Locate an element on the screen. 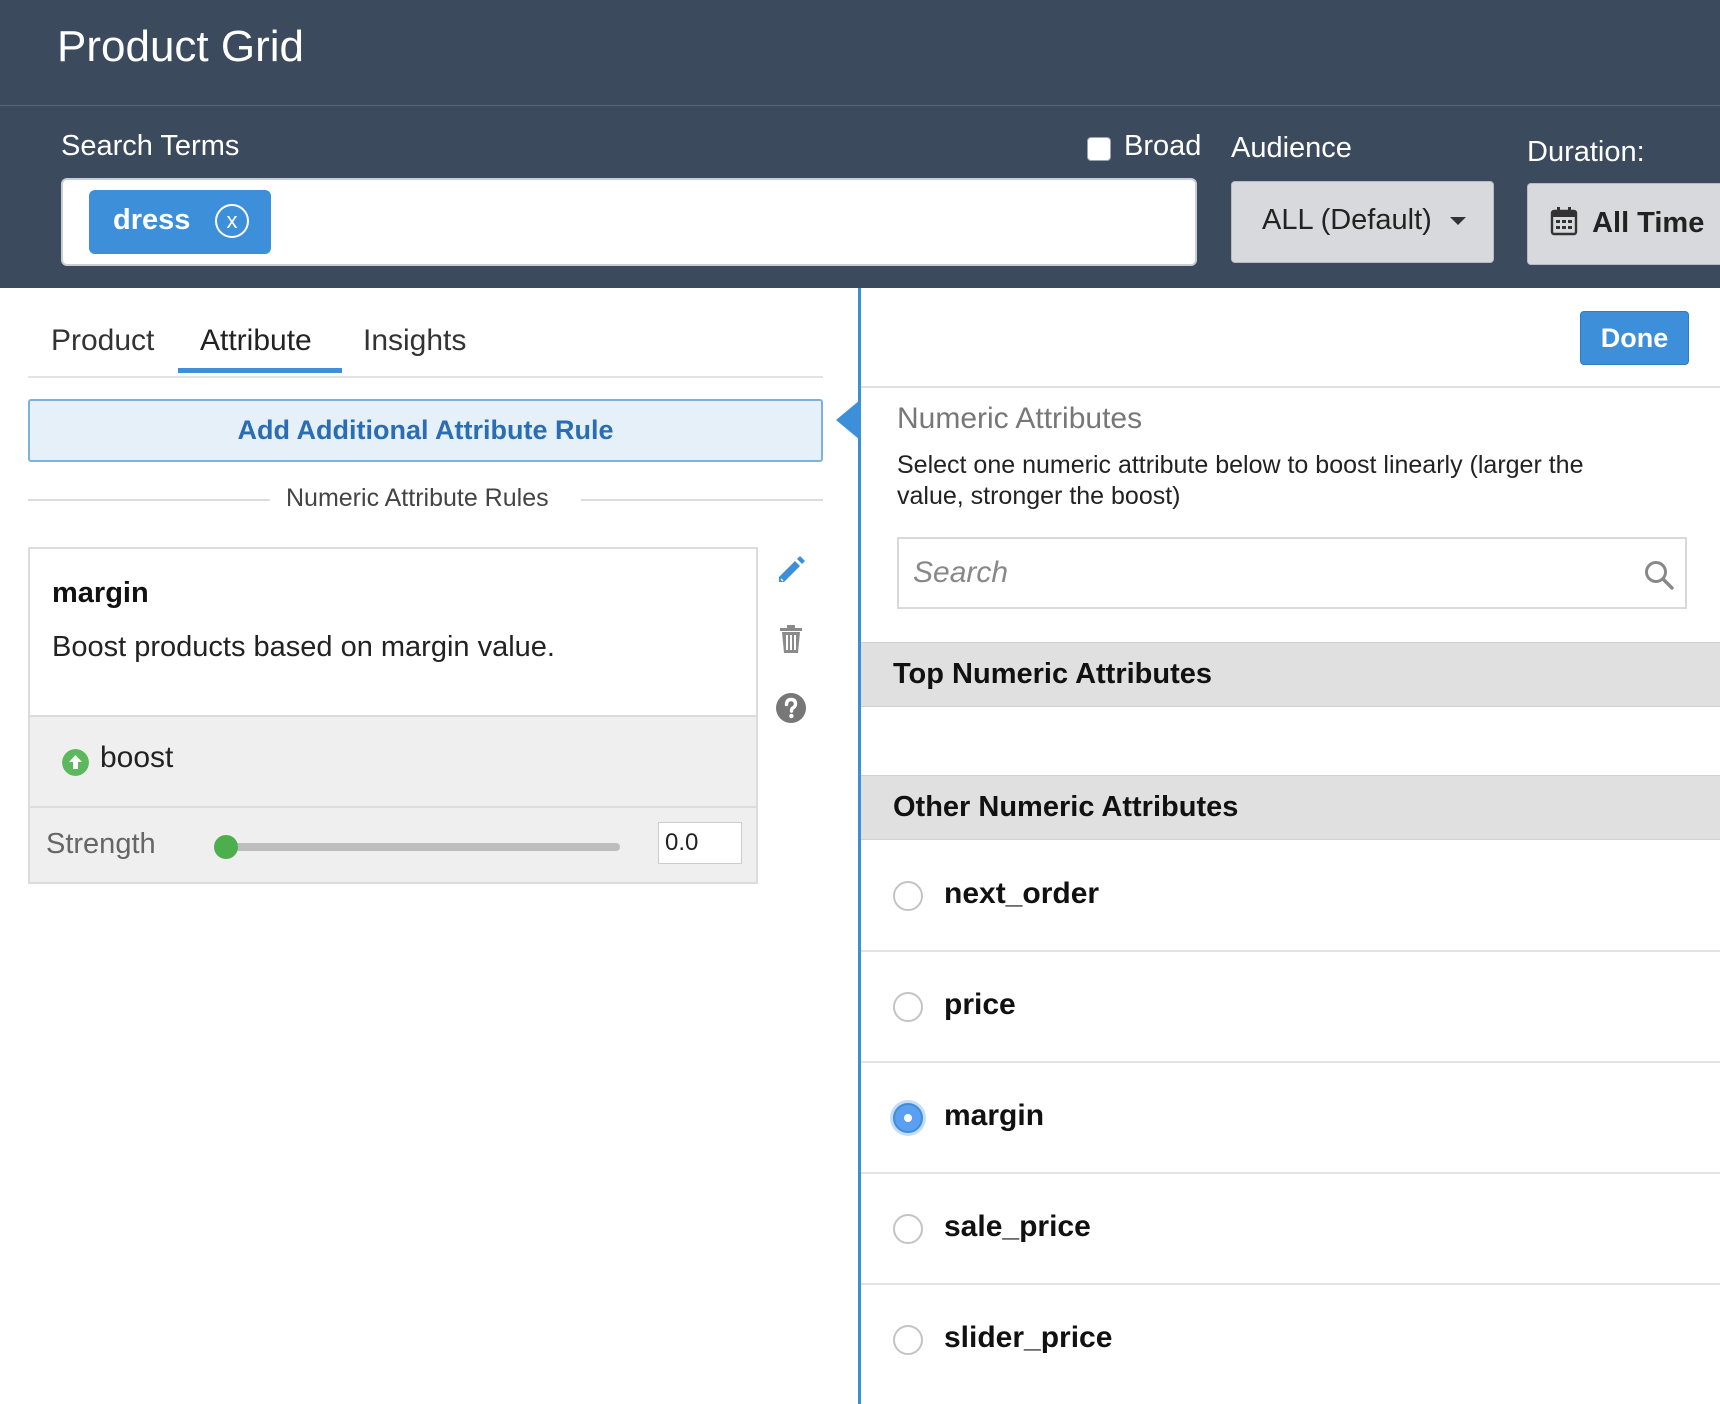 Image resolution: width=1720 pixels, height=1404 pixels. other-numeric-attributes-label: Other Numeric Attributes is located at coordinates (1066, 807).